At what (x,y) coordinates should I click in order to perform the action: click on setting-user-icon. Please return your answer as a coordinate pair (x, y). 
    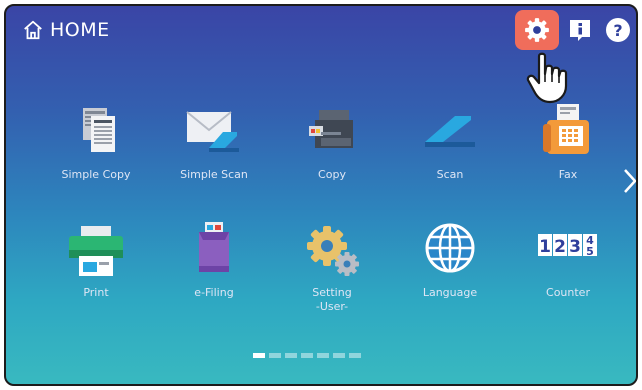
    Looking at the image, I should click on (333, 251).